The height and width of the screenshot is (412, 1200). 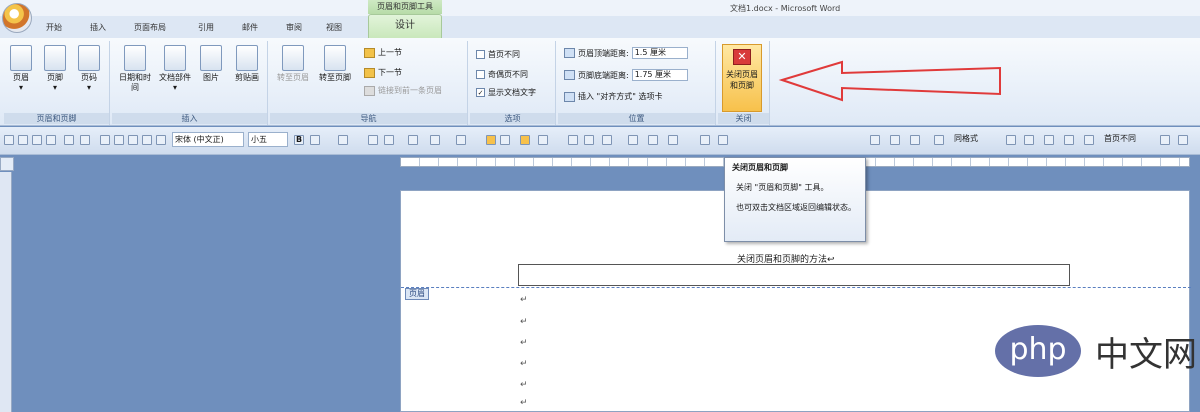 I want to click on page-number-button: 页码 ▾, so click(x=89, y=69).